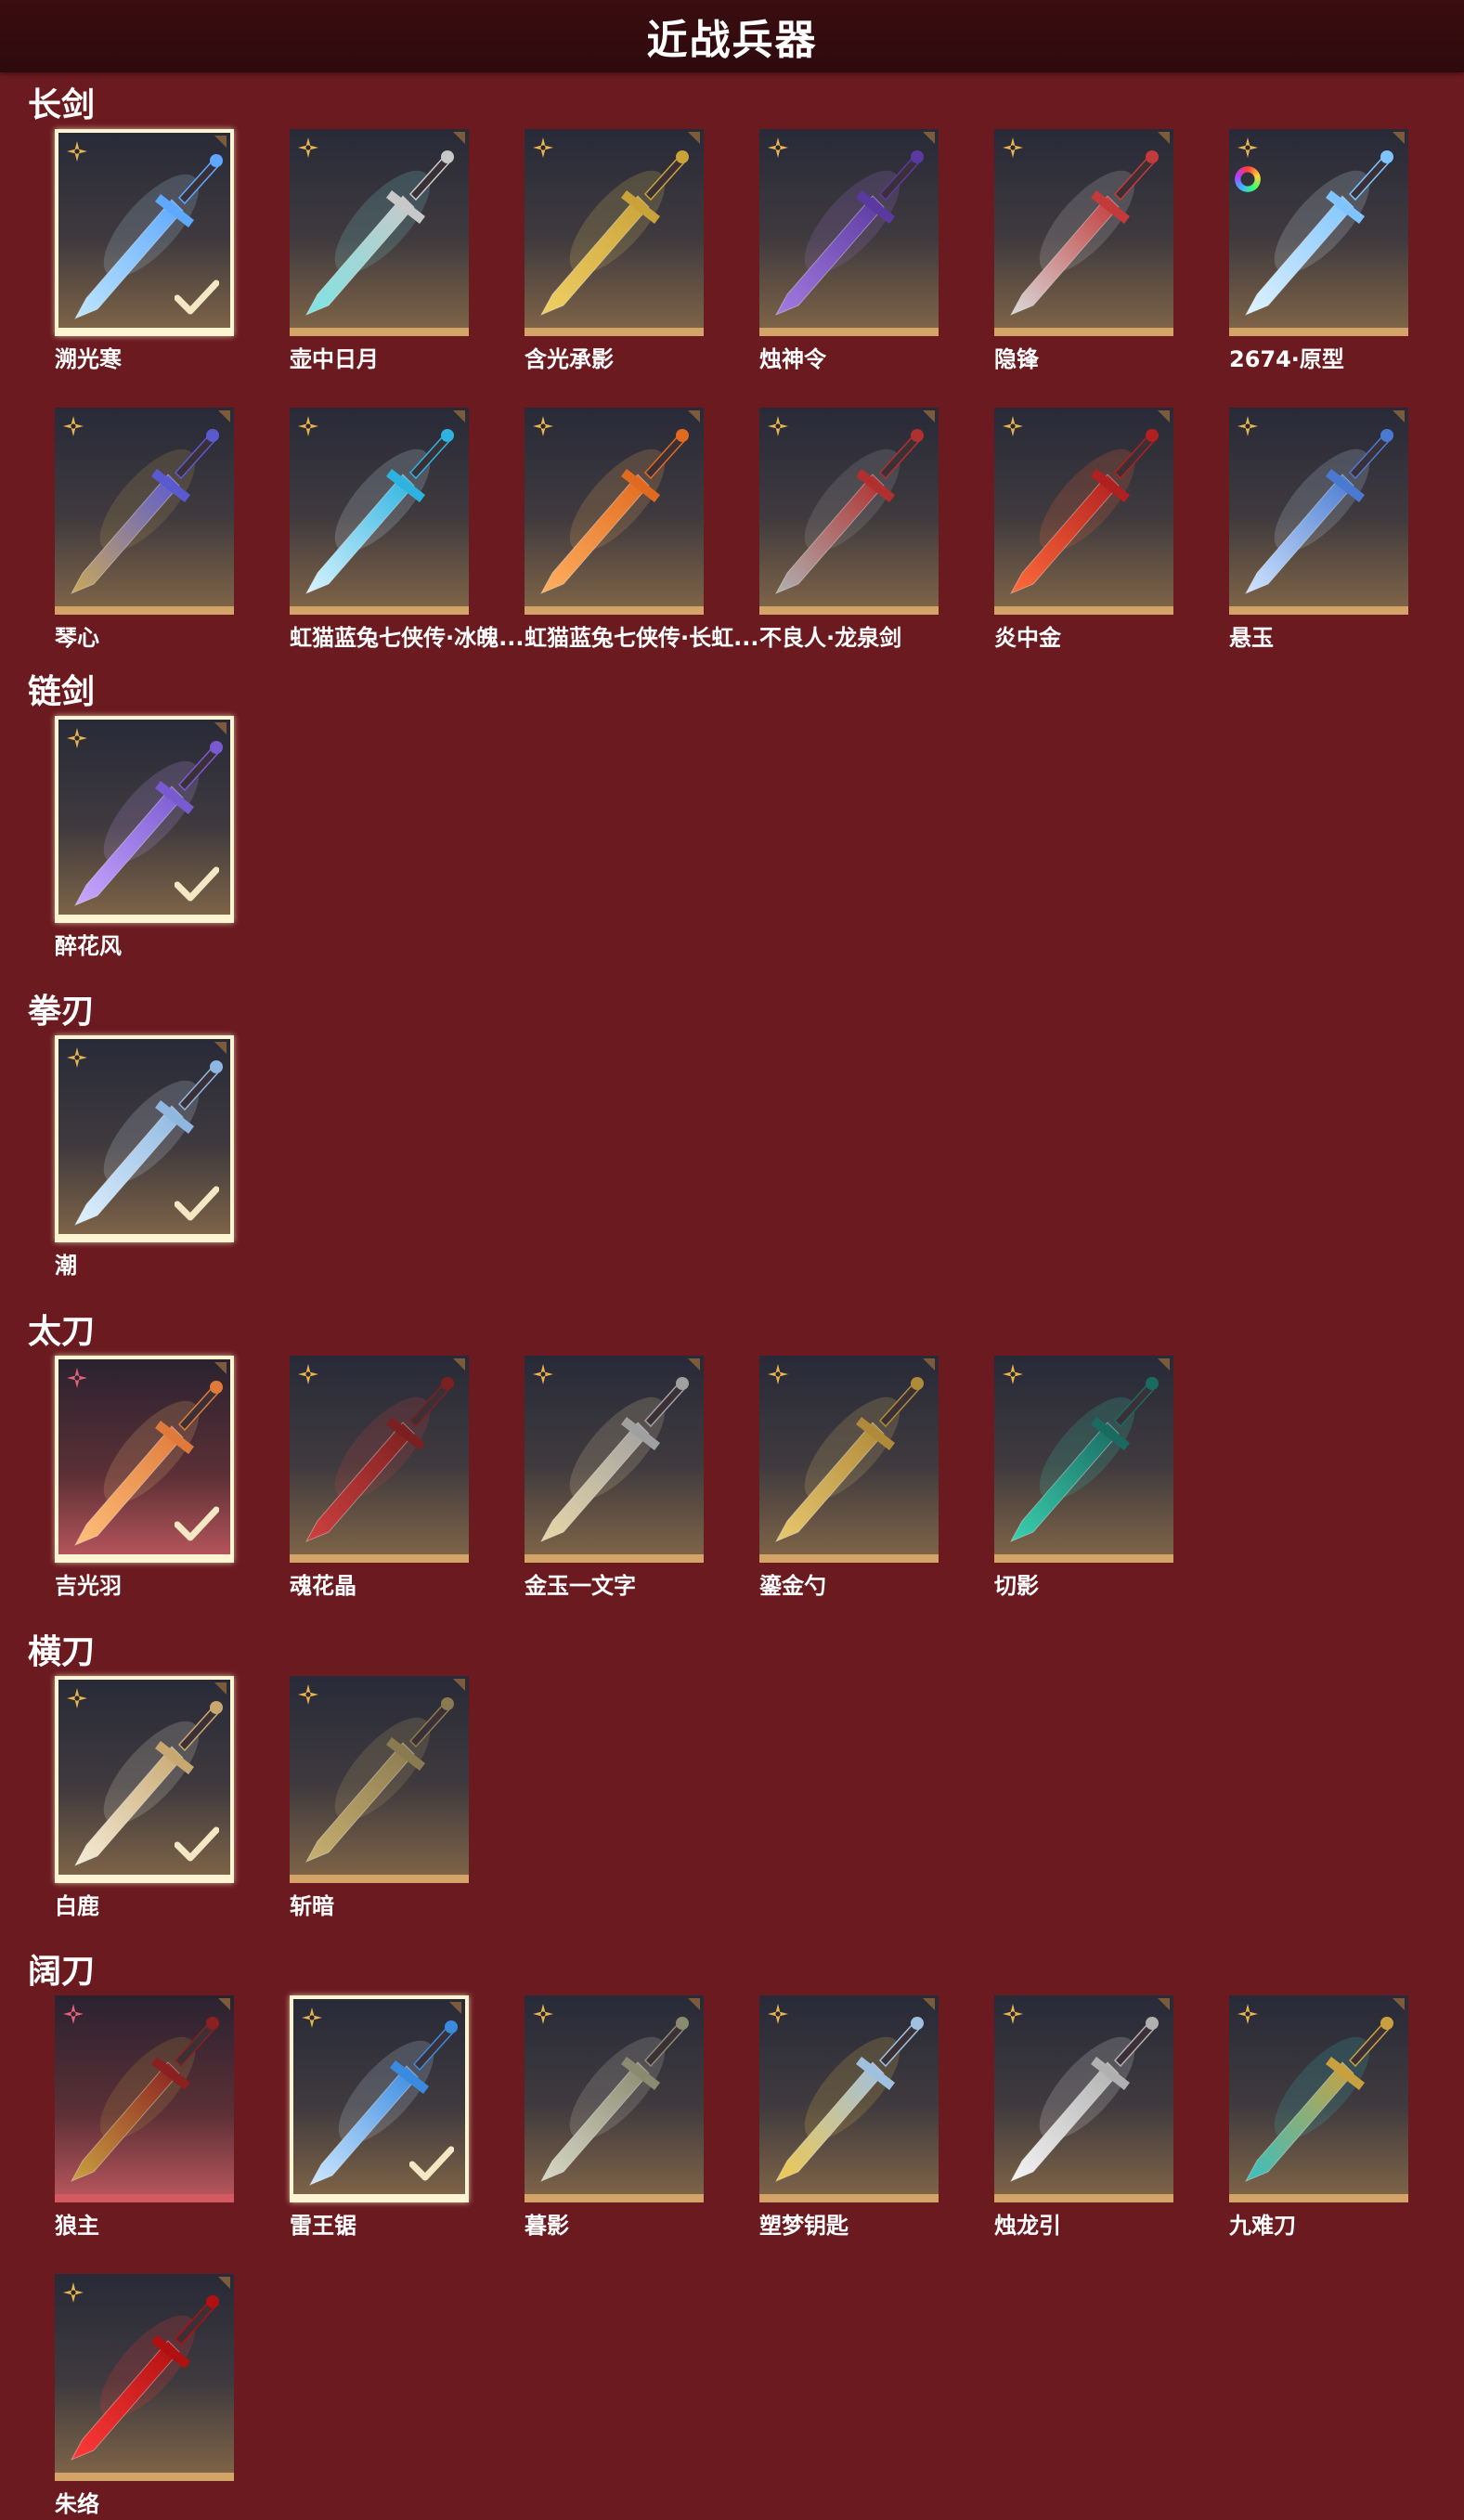 The width and height of the screenshot is (1464, 2520). What do you see at coordinates (77, 1378) in the screenshot?
I see `pink-star-badge-icon` at bounding box center [77, 1378].